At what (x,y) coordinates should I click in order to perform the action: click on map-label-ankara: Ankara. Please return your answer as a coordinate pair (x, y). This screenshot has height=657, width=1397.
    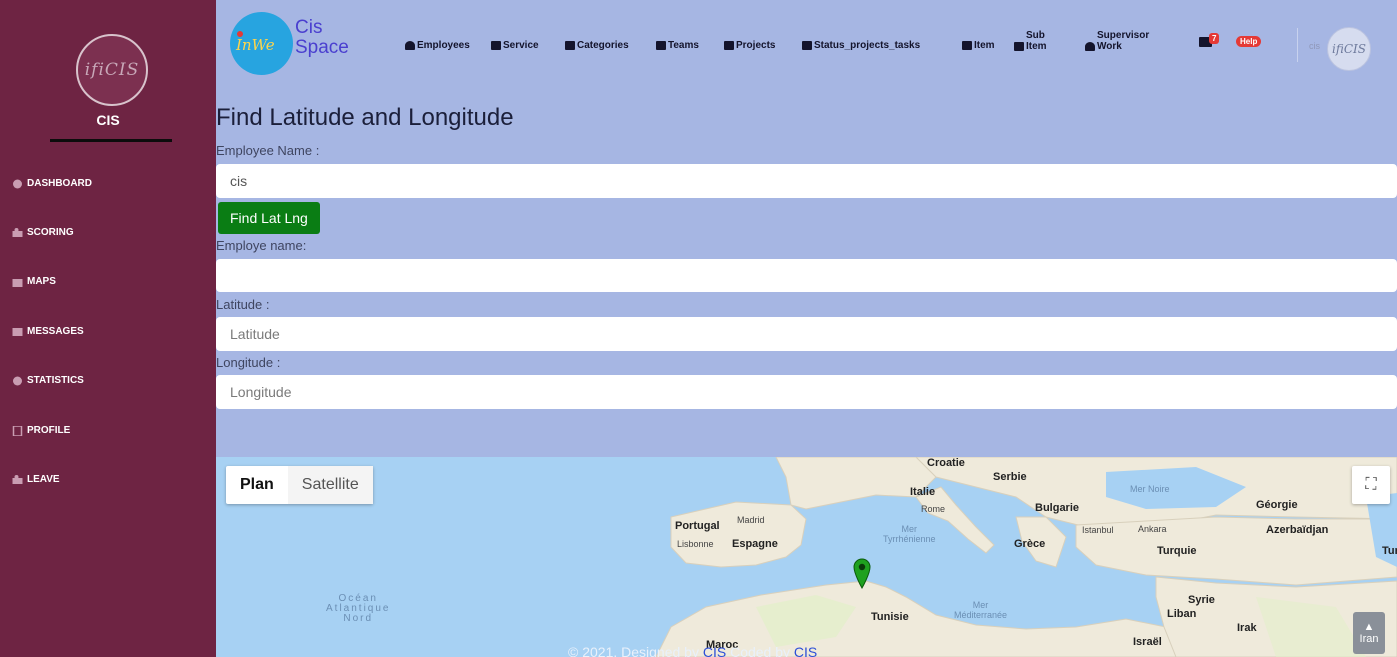
    Looking at the image, I should click on (1152, 529).